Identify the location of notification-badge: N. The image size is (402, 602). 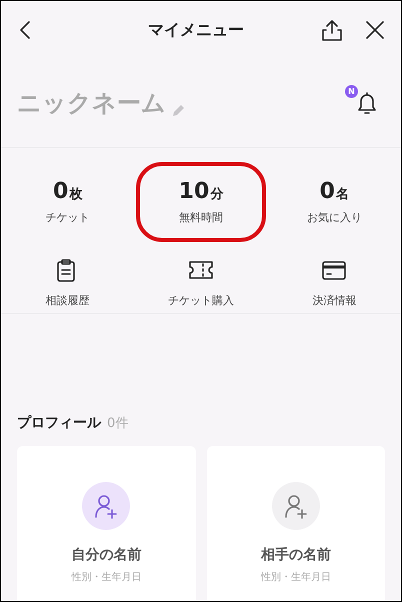
(351, 91).